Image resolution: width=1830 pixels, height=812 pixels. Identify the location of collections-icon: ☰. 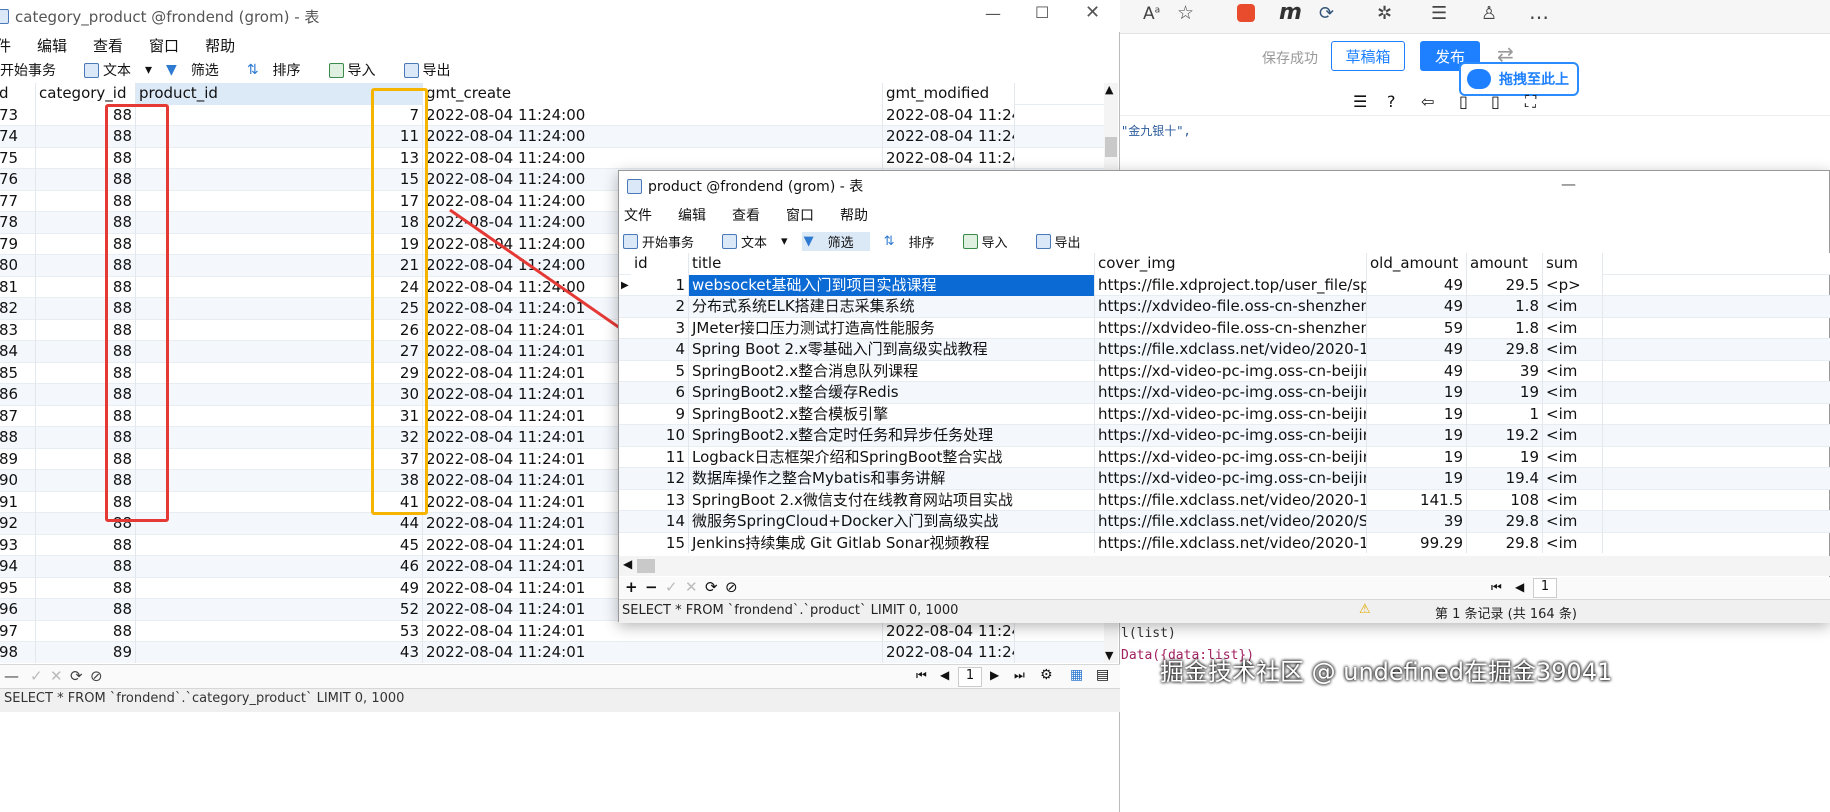
(1439, 13).